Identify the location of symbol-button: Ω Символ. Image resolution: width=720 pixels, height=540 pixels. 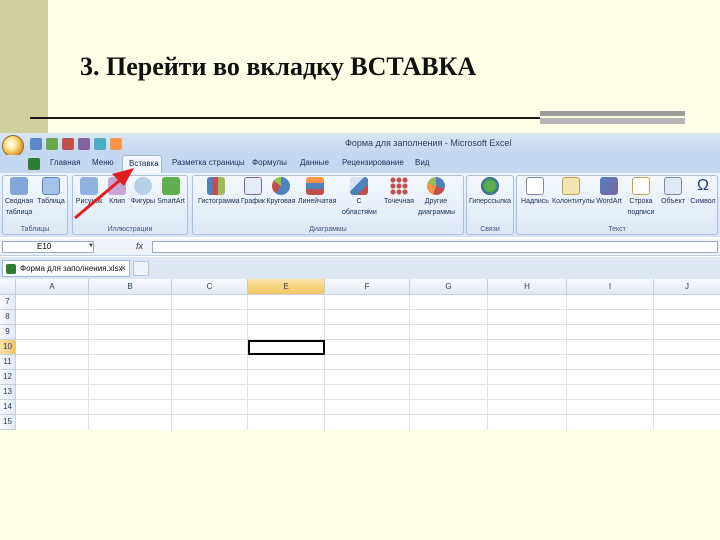
(703, 191).